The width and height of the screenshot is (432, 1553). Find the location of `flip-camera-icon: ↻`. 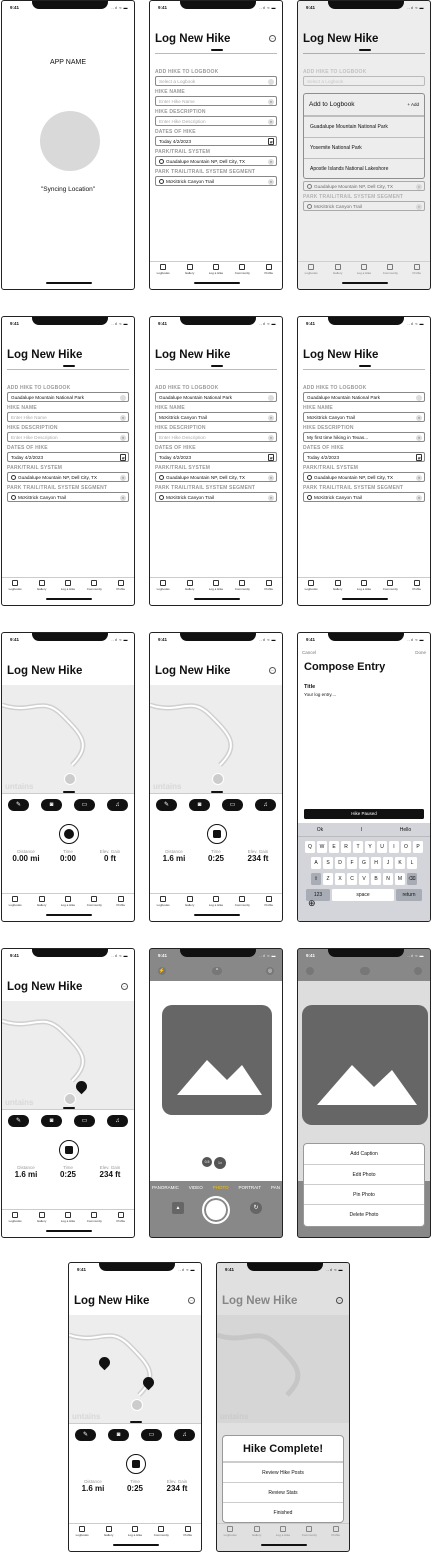

flip-camera-icon: ↻ is located at coordinates (256, 1208).